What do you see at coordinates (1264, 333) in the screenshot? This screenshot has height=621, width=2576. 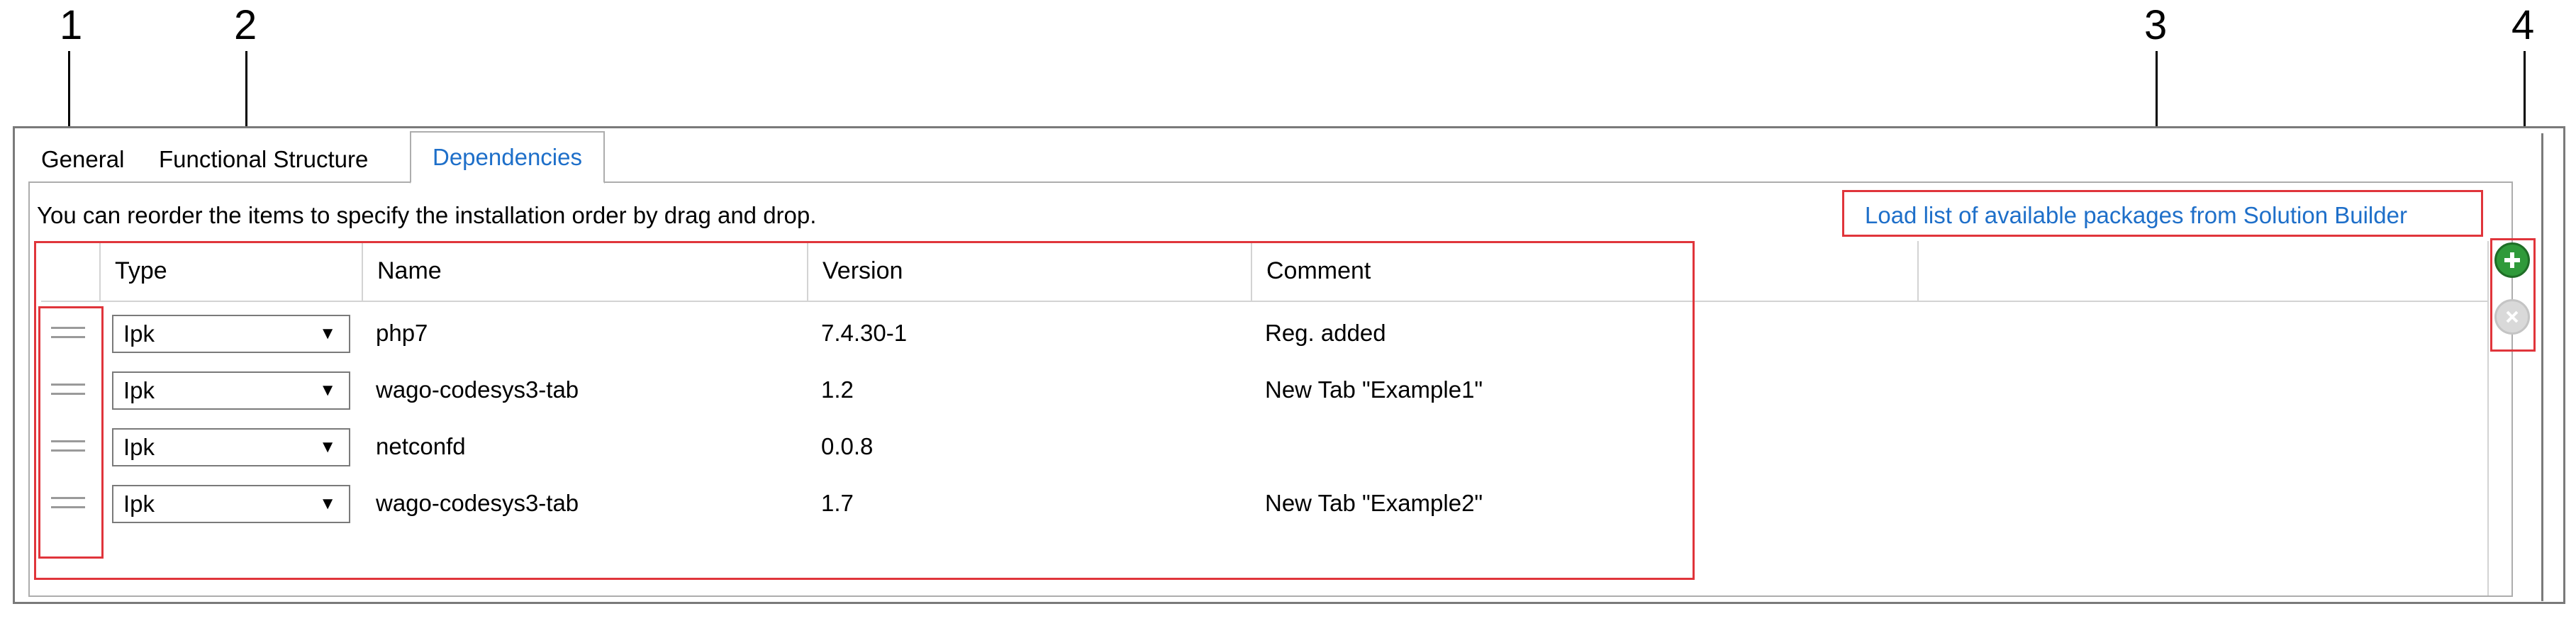 I see `table-row: Ipk ▼ php7 7.4.30-1 Reg. added` at bounding box center [1264, 333].